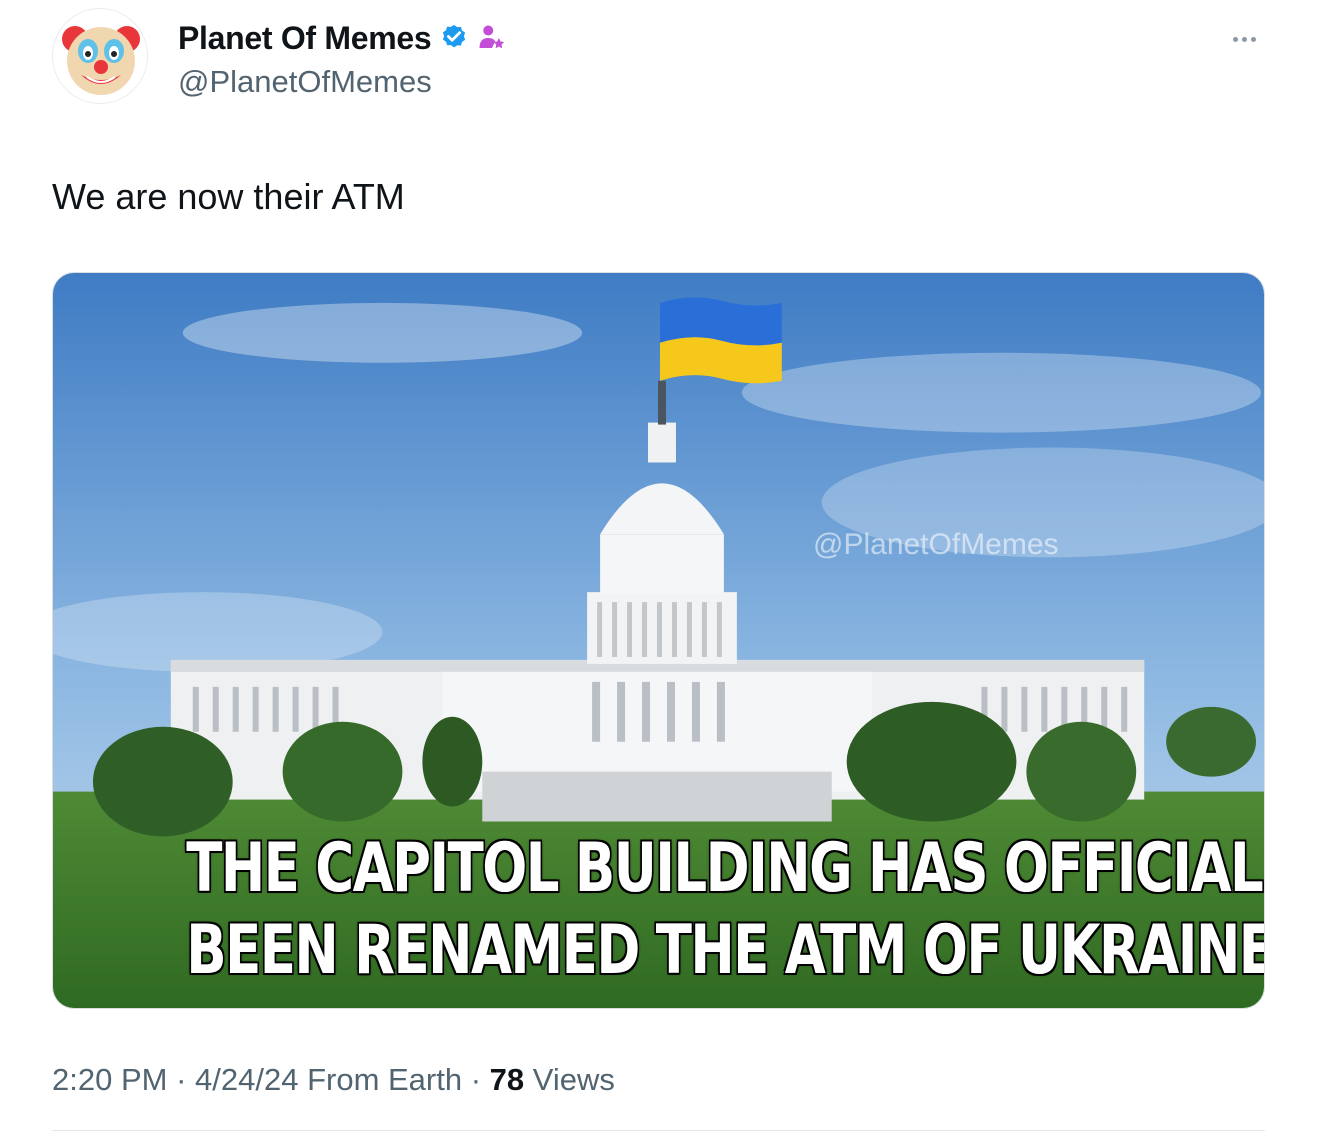 Image resolution: width=1320 pixels, height=1139 pixels. I want to click on author-name-row: Planet Of Memes, so click(342, 38).